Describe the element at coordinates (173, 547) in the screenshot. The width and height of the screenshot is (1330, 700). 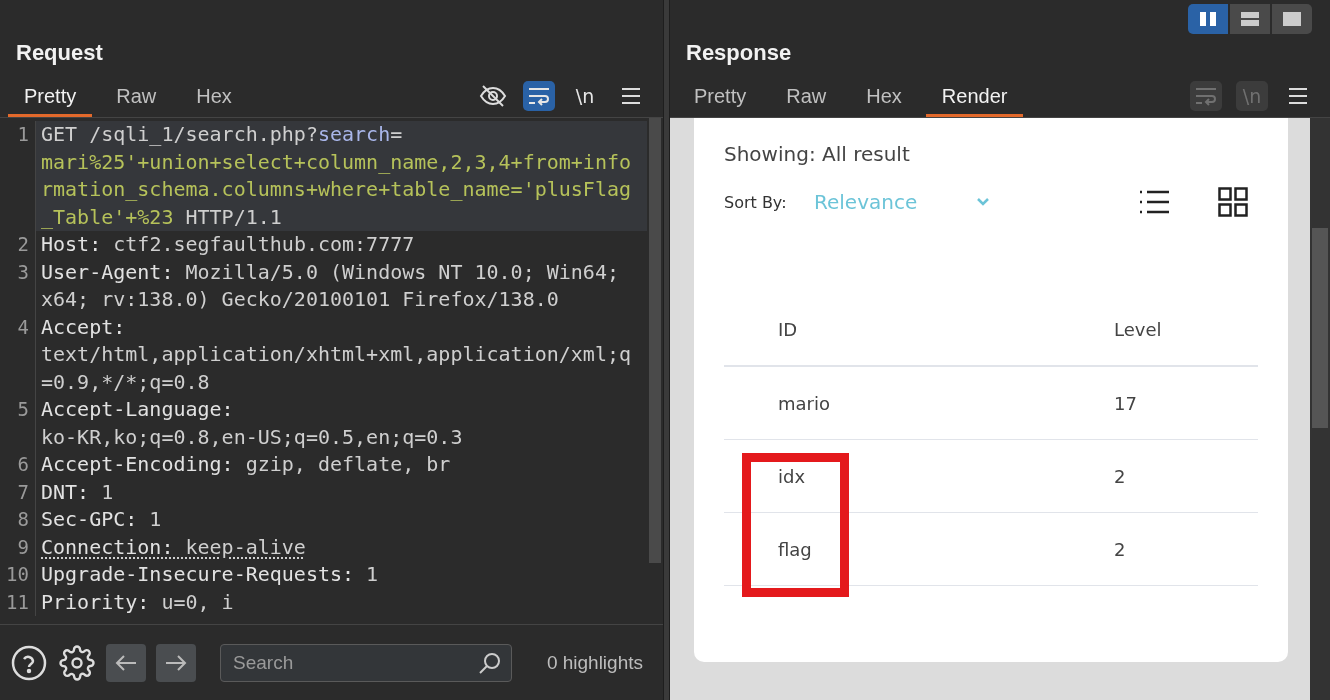
I see `code-line: Connection: keep-alive` at that location.